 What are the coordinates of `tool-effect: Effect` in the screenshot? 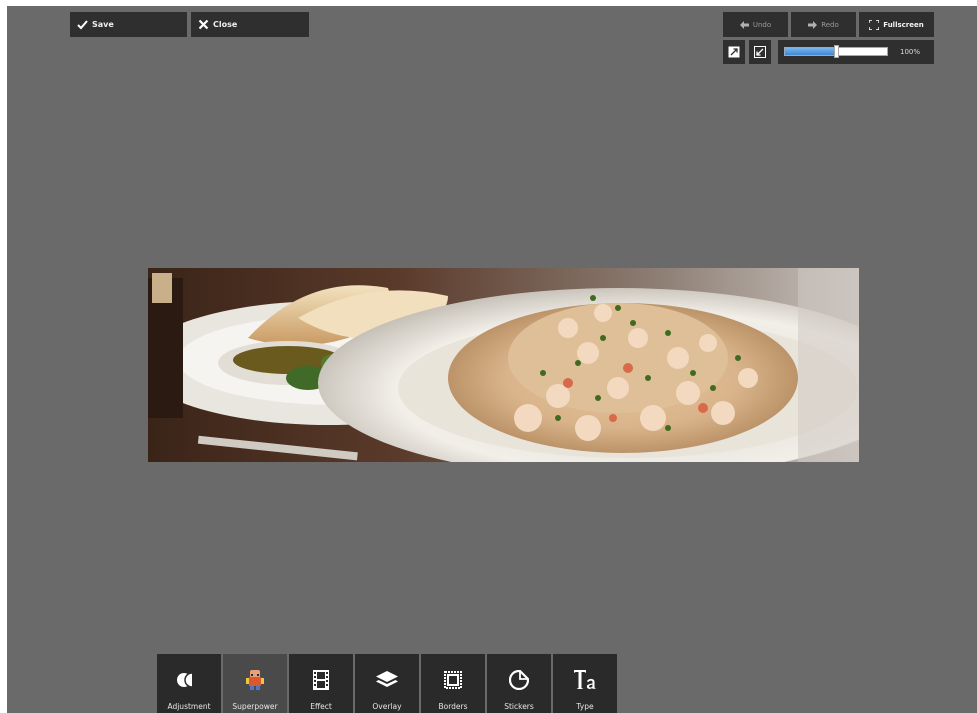 It's located at (321, 683).